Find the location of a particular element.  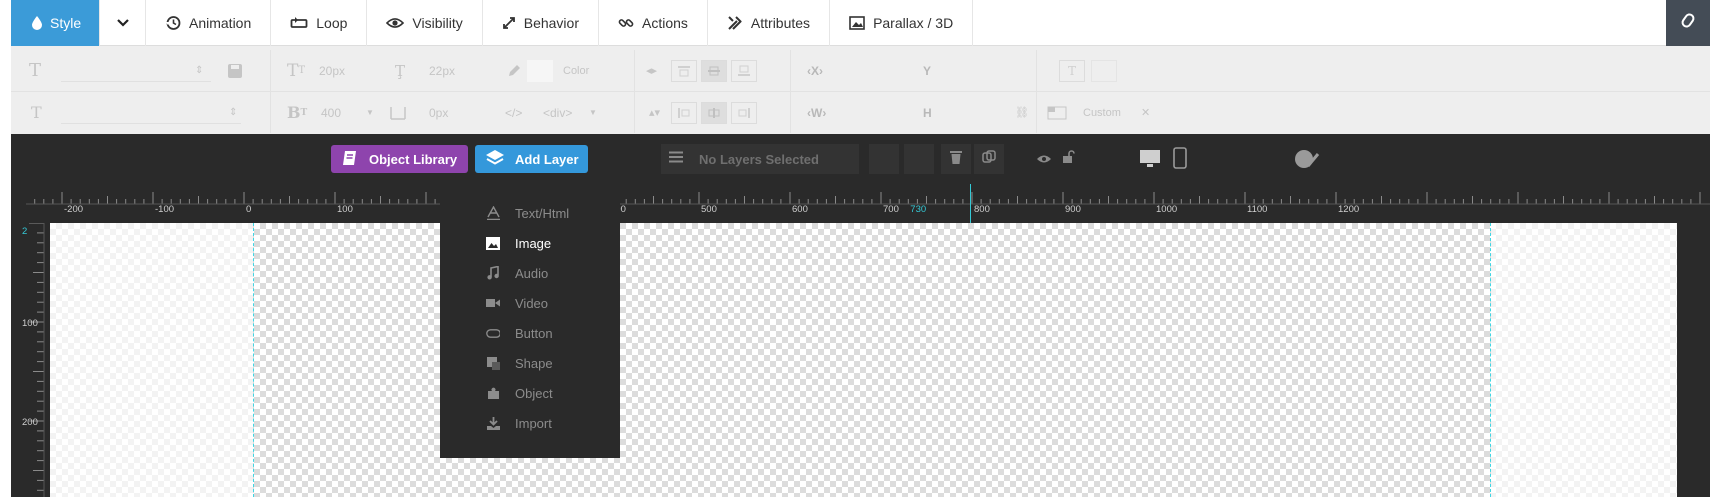

ruler-tick-label: 200 is located at coordinates (30, 422).